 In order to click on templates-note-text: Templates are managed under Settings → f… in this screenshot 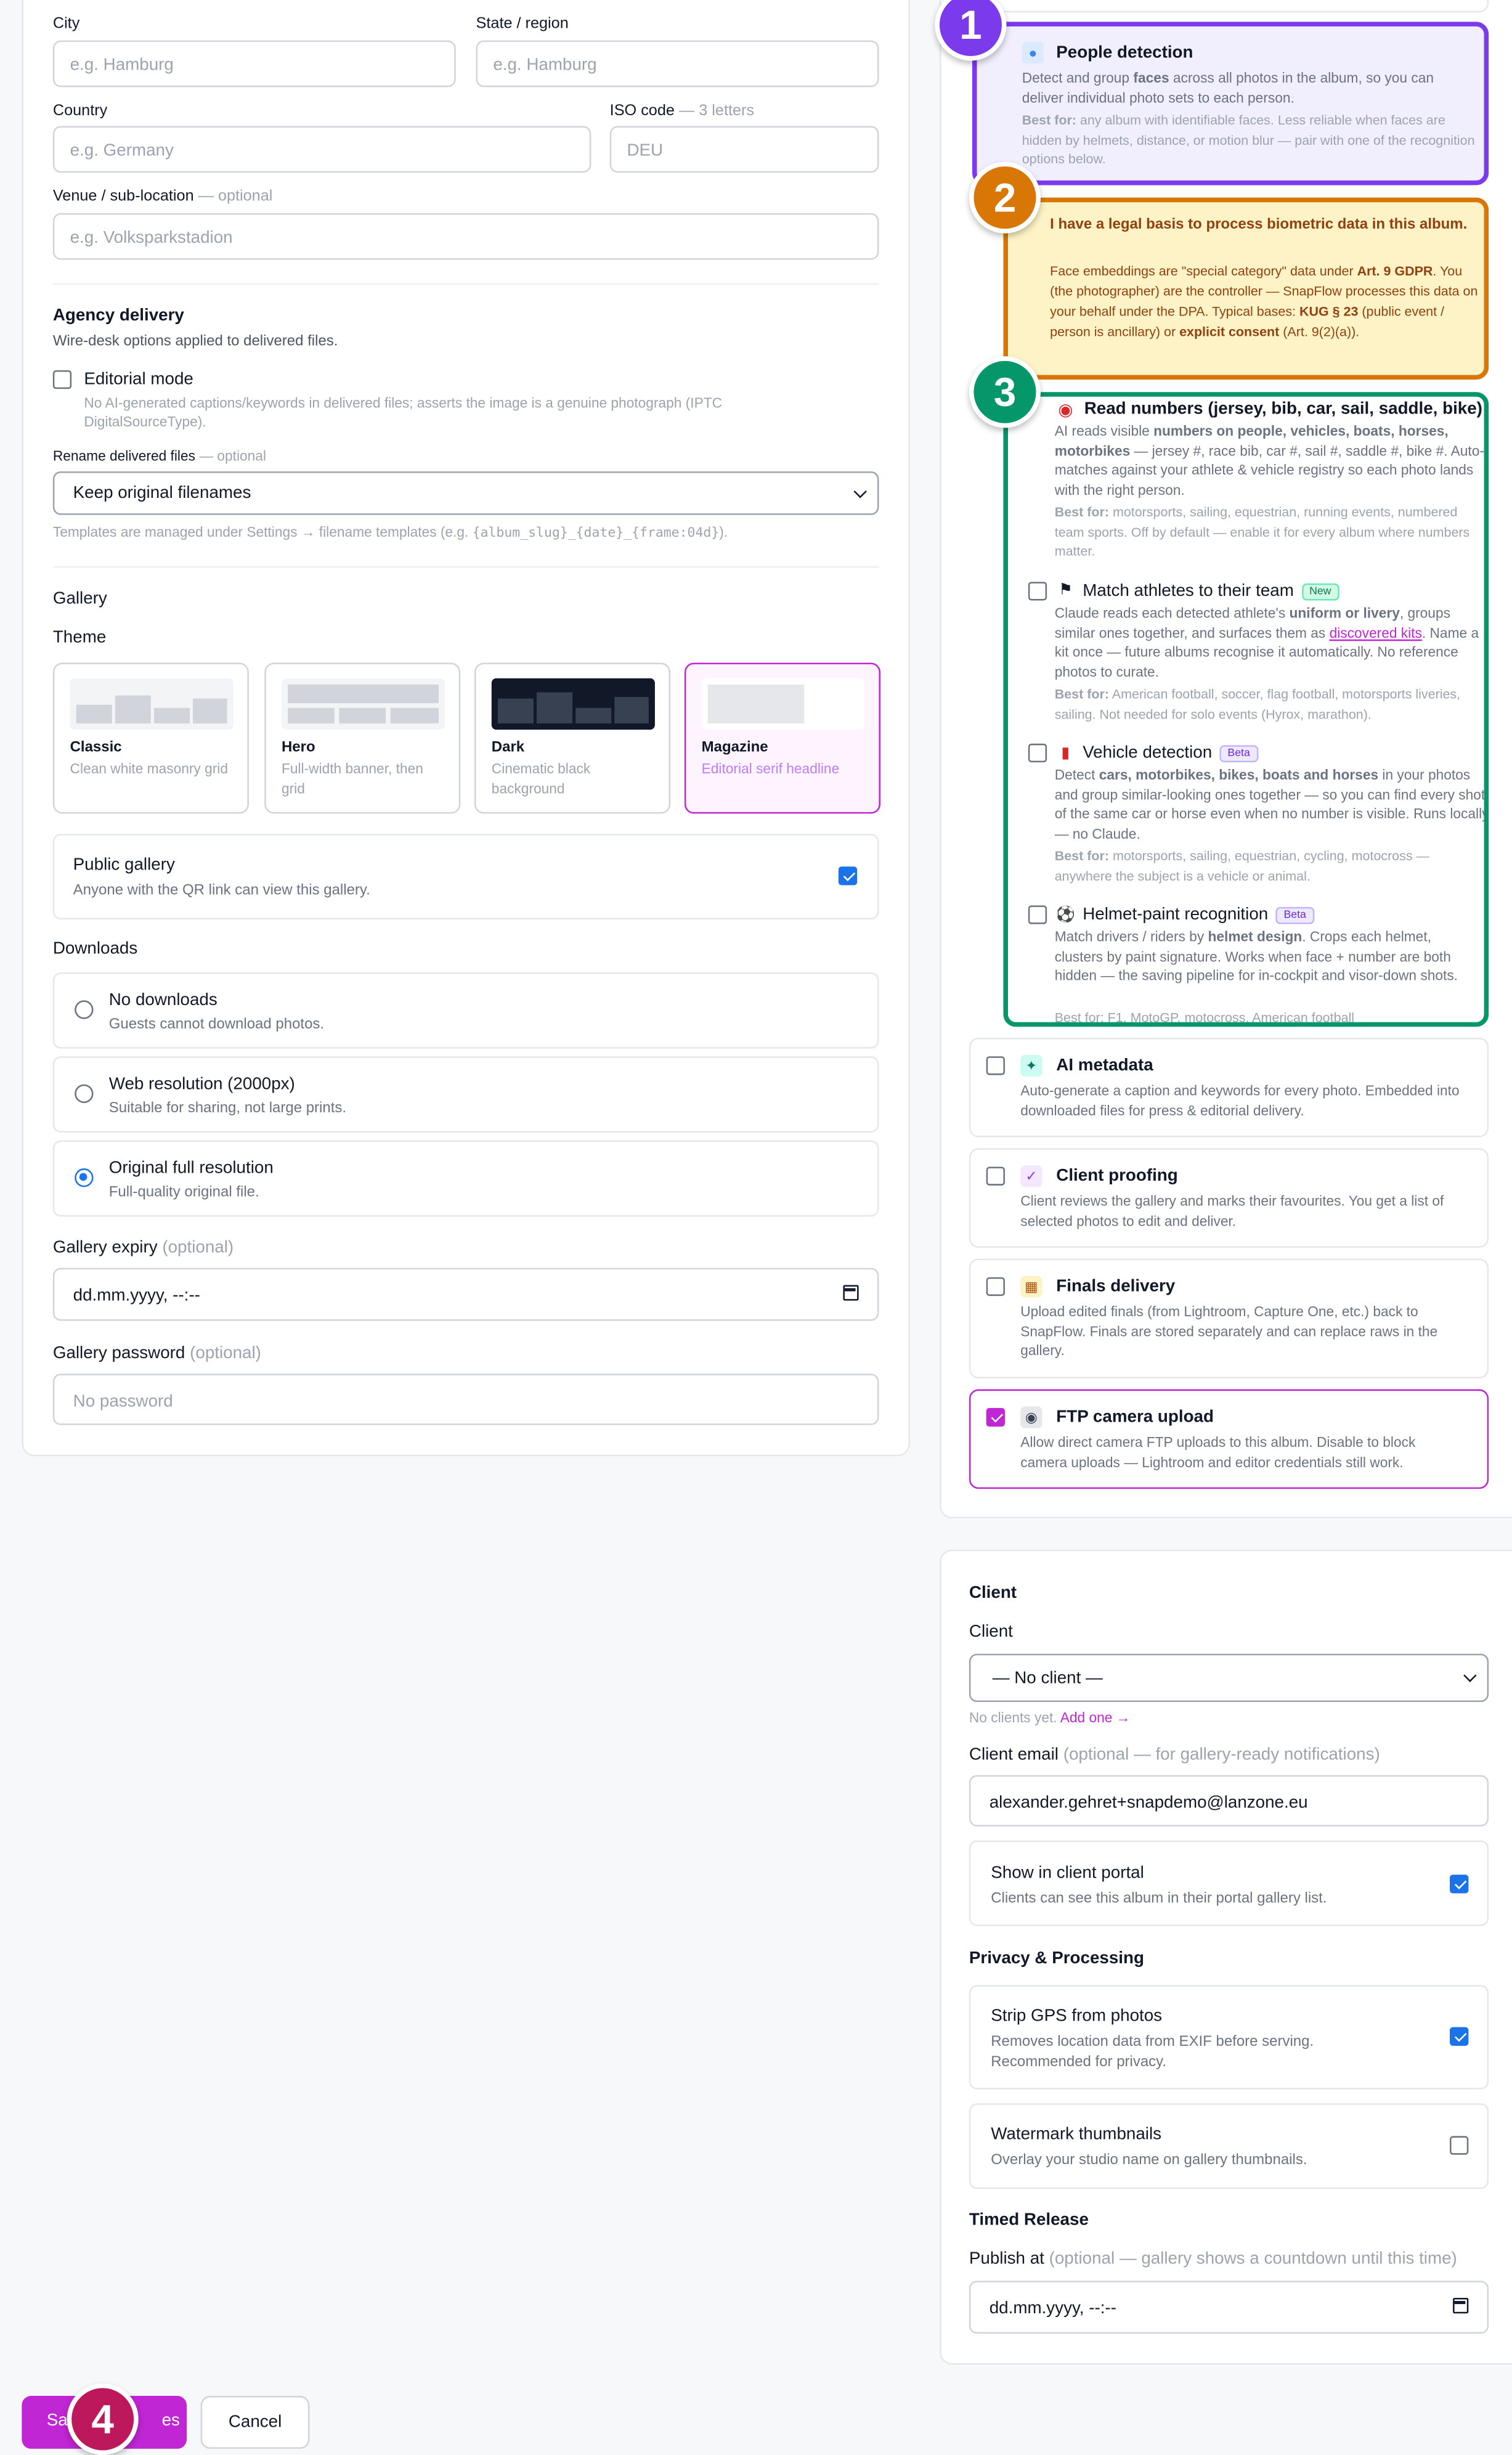, I will do `click(260, 532)`.